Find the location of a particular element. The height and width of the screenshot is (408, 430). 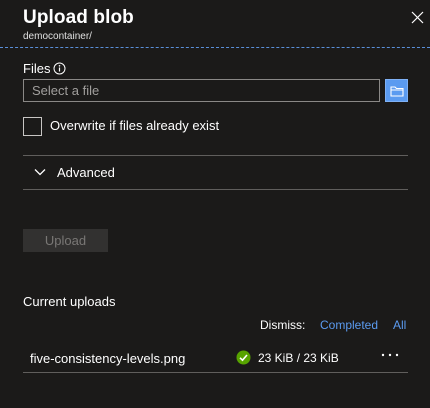

more-options-button is located at coordinates (390, 355).